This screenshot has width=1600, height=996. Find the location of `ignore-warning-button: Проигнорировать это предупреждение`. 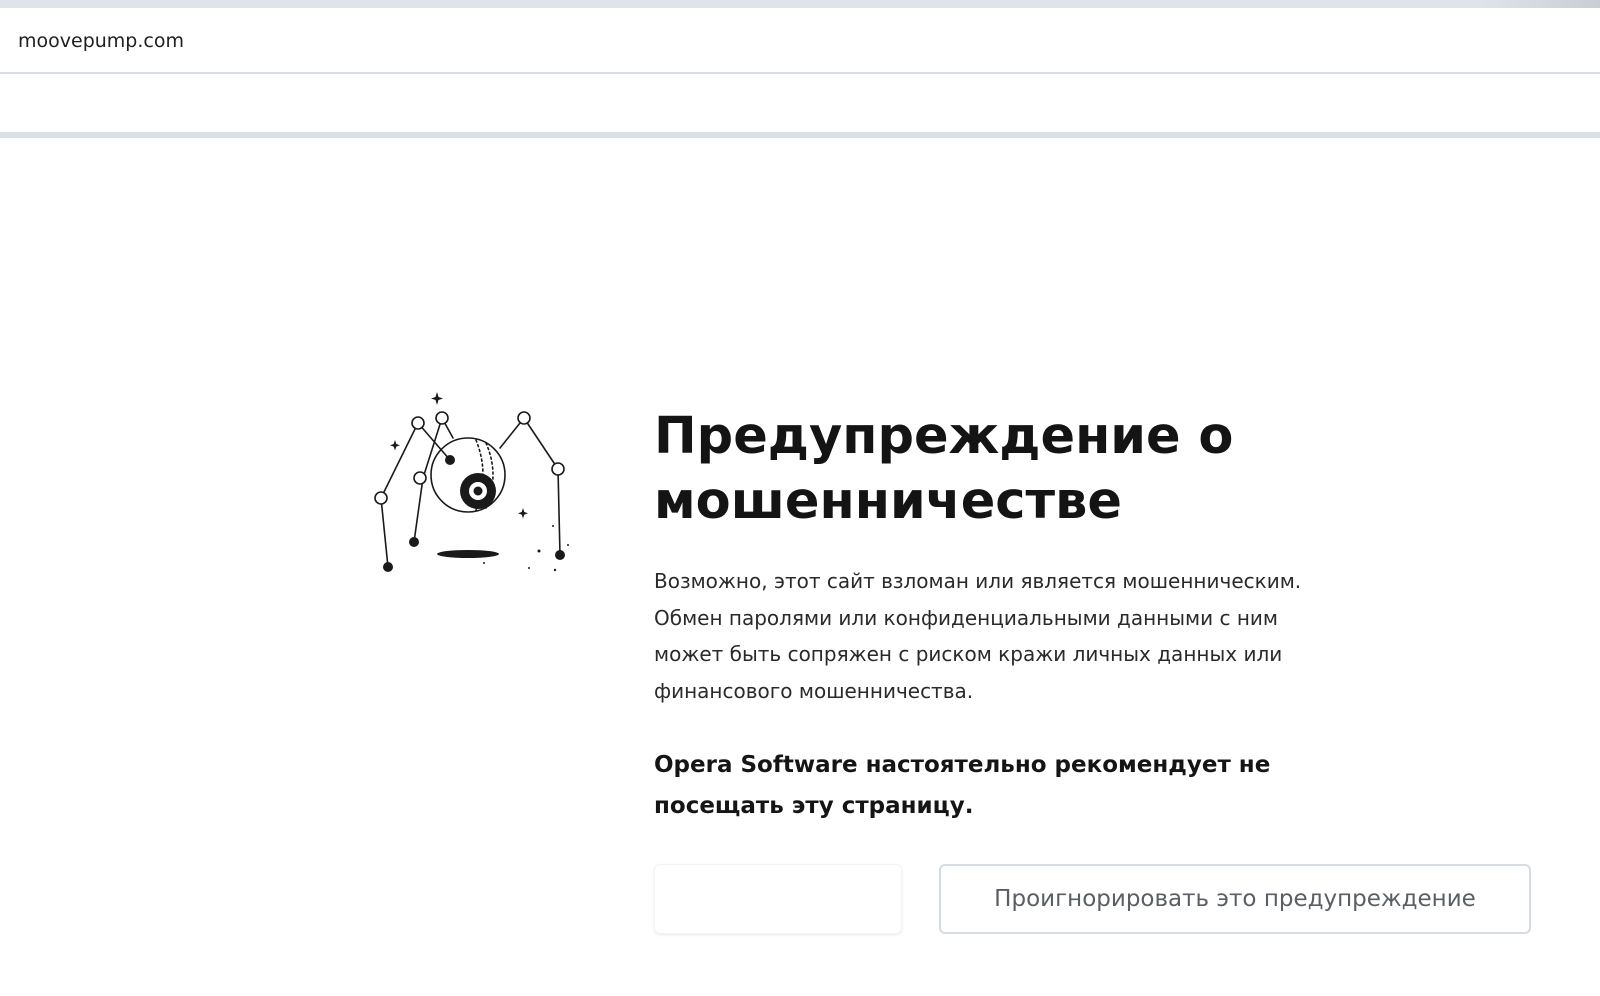

ignore-warning-button: Проигнорировать это предупреждение is located at coordinates (1235, 899).